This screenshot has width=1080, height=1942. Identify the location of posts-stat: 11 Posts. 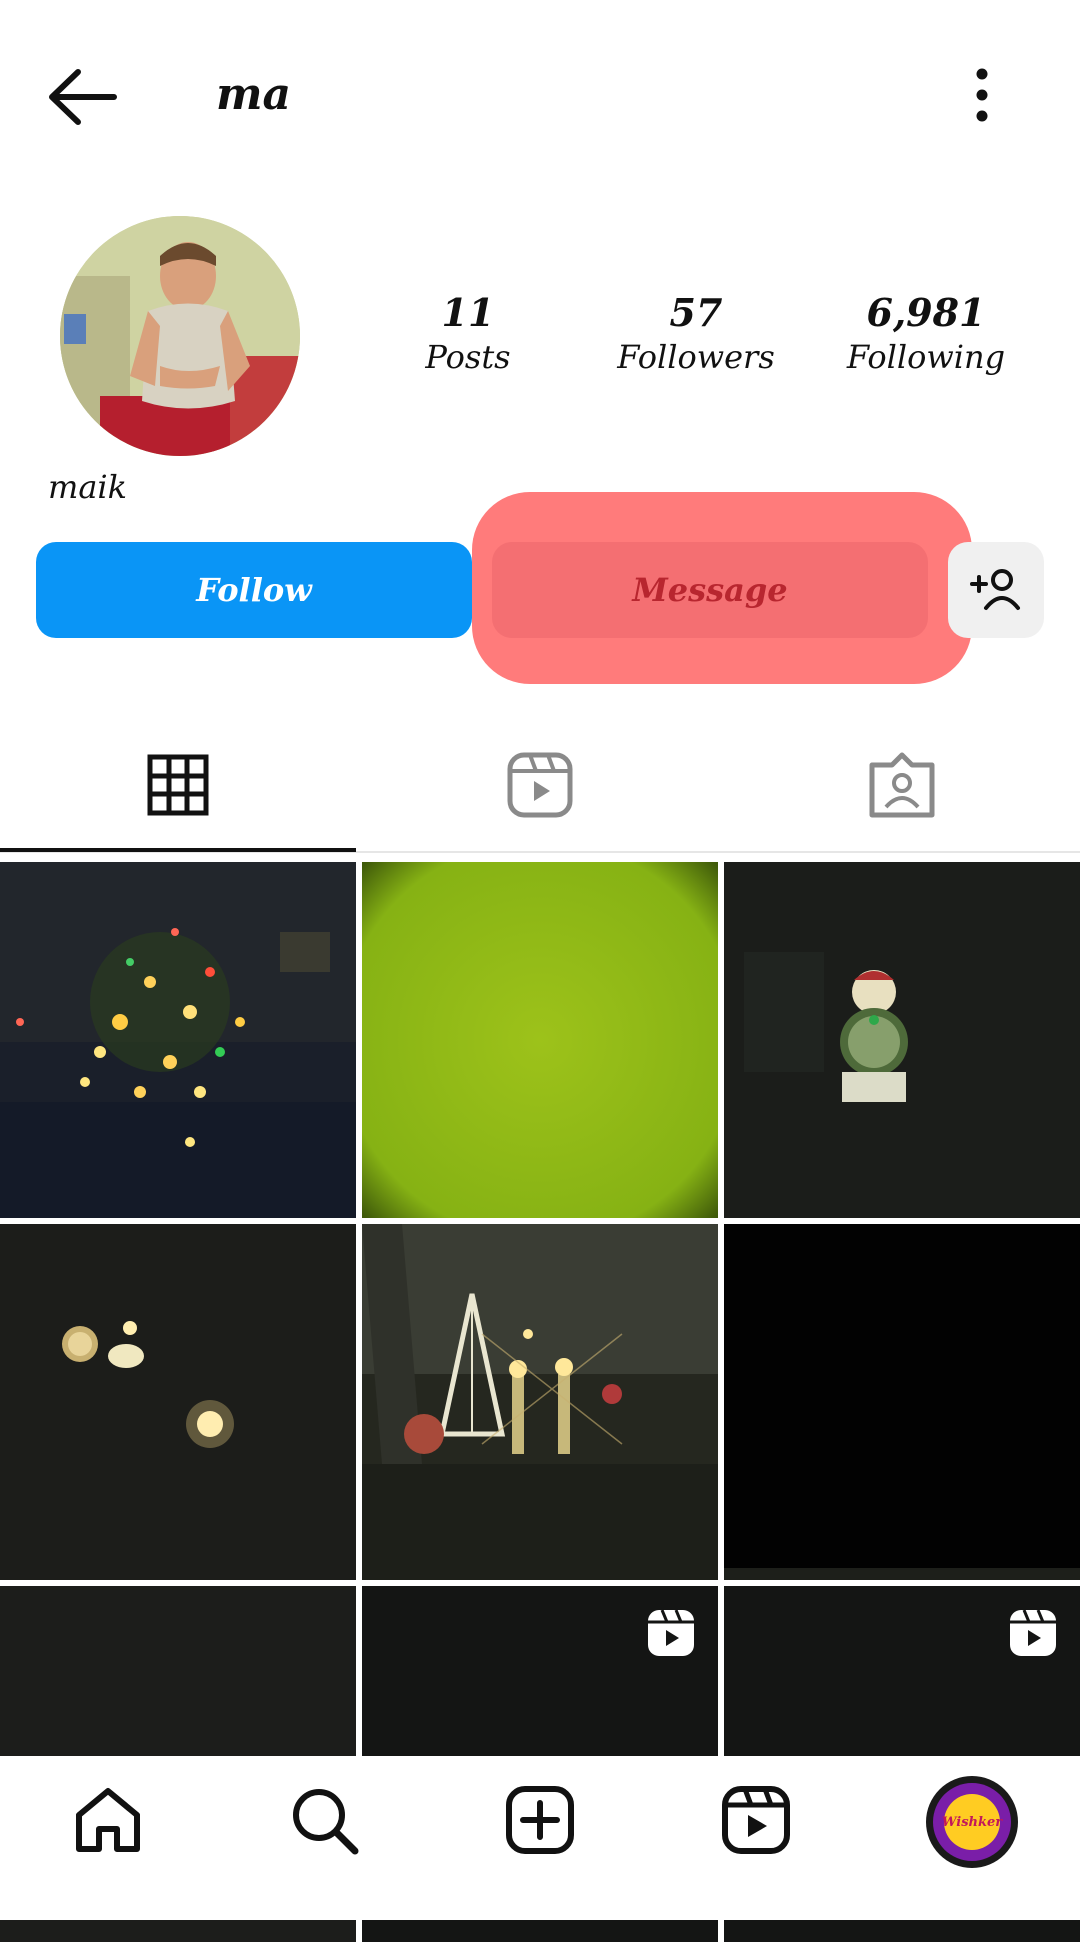
(468, 334).